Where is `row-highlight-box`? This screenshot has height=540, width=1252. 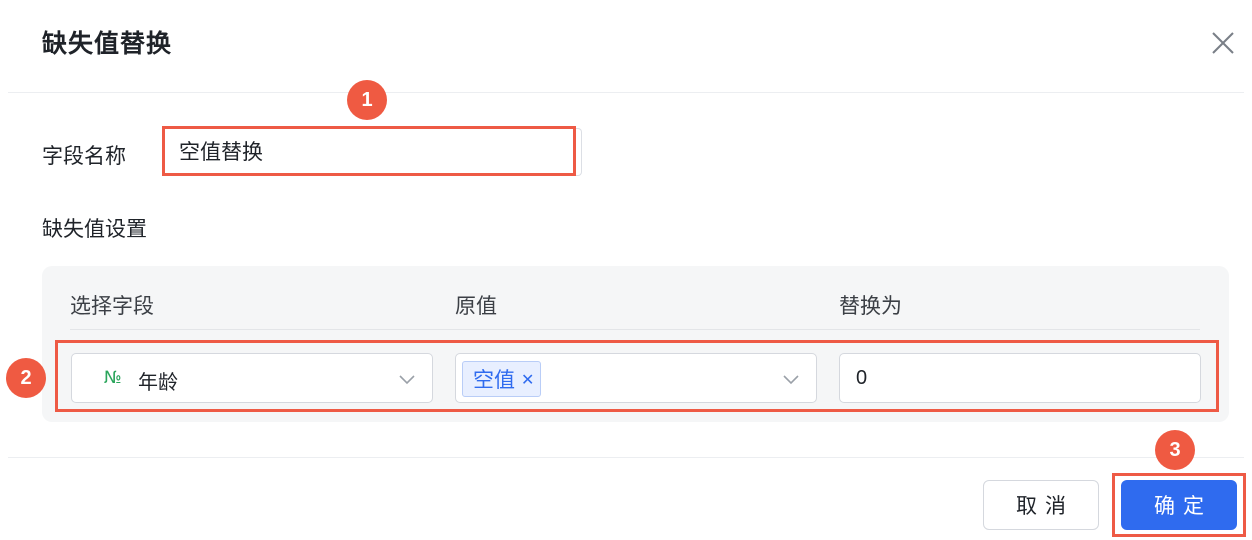 row-highlight-box is located at coordinates (637, 376).